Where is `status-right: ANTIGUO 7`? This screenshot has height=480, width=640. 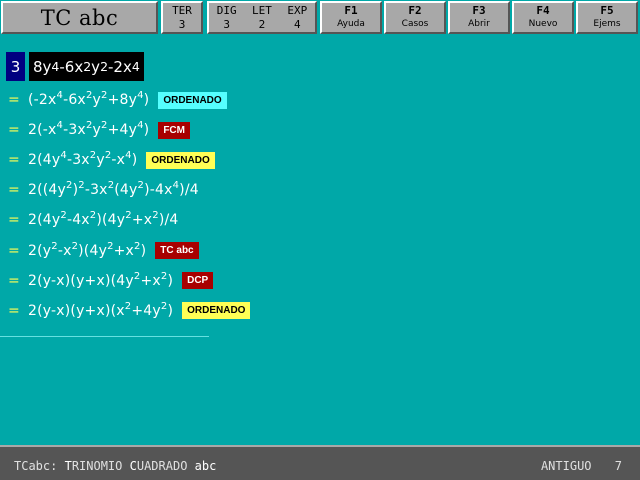 status-right: ANTIGUO 7 is located at coordinates (581, 466).